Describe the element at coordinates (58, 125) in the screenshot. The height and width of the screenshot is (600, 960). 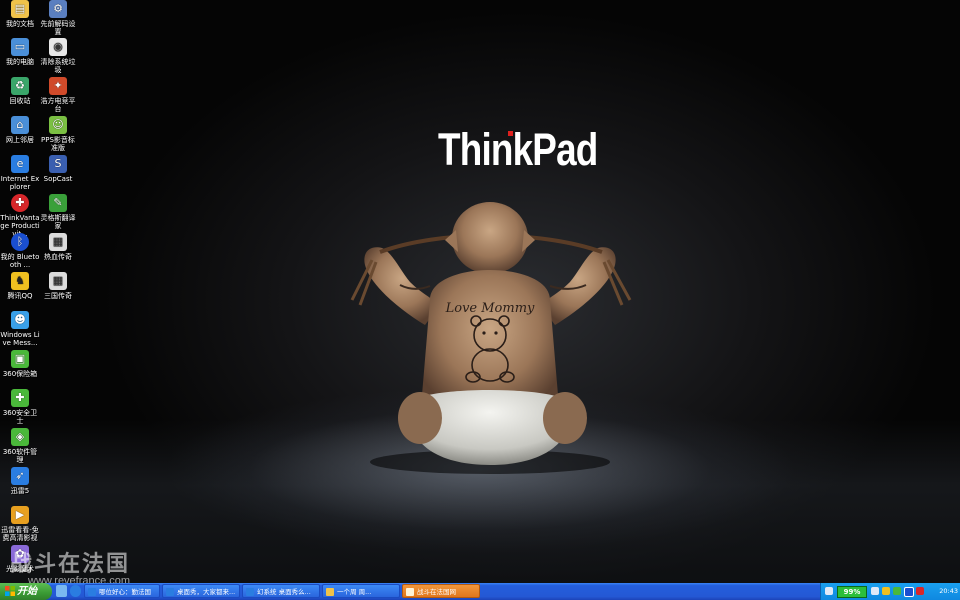
I see `pps-player-icon: ☺` at that location.